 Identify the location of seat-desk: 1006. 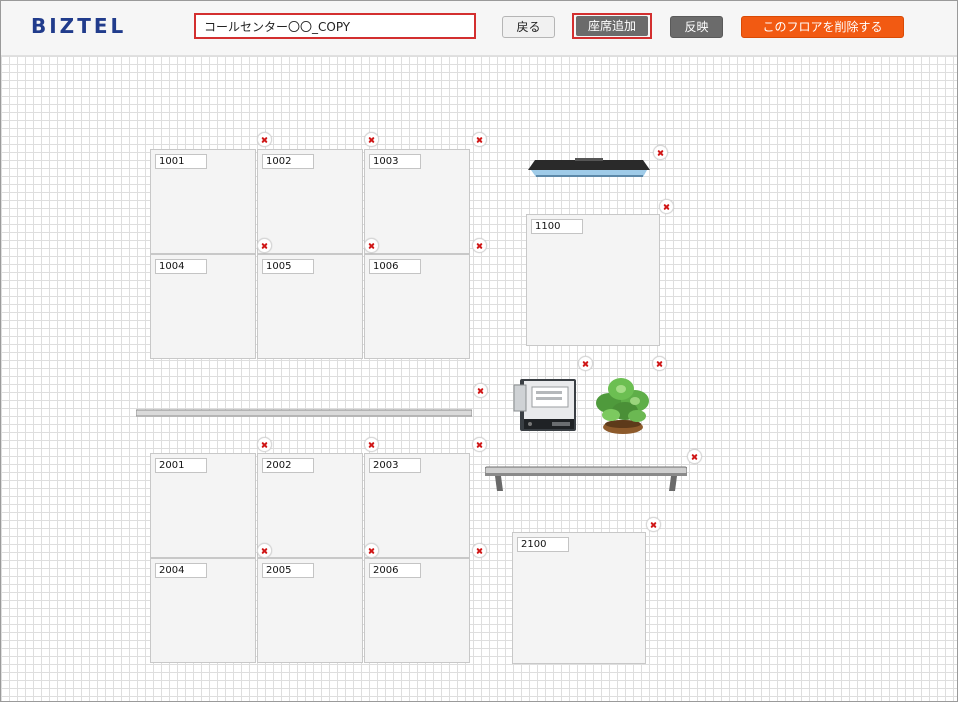
(417, 306).